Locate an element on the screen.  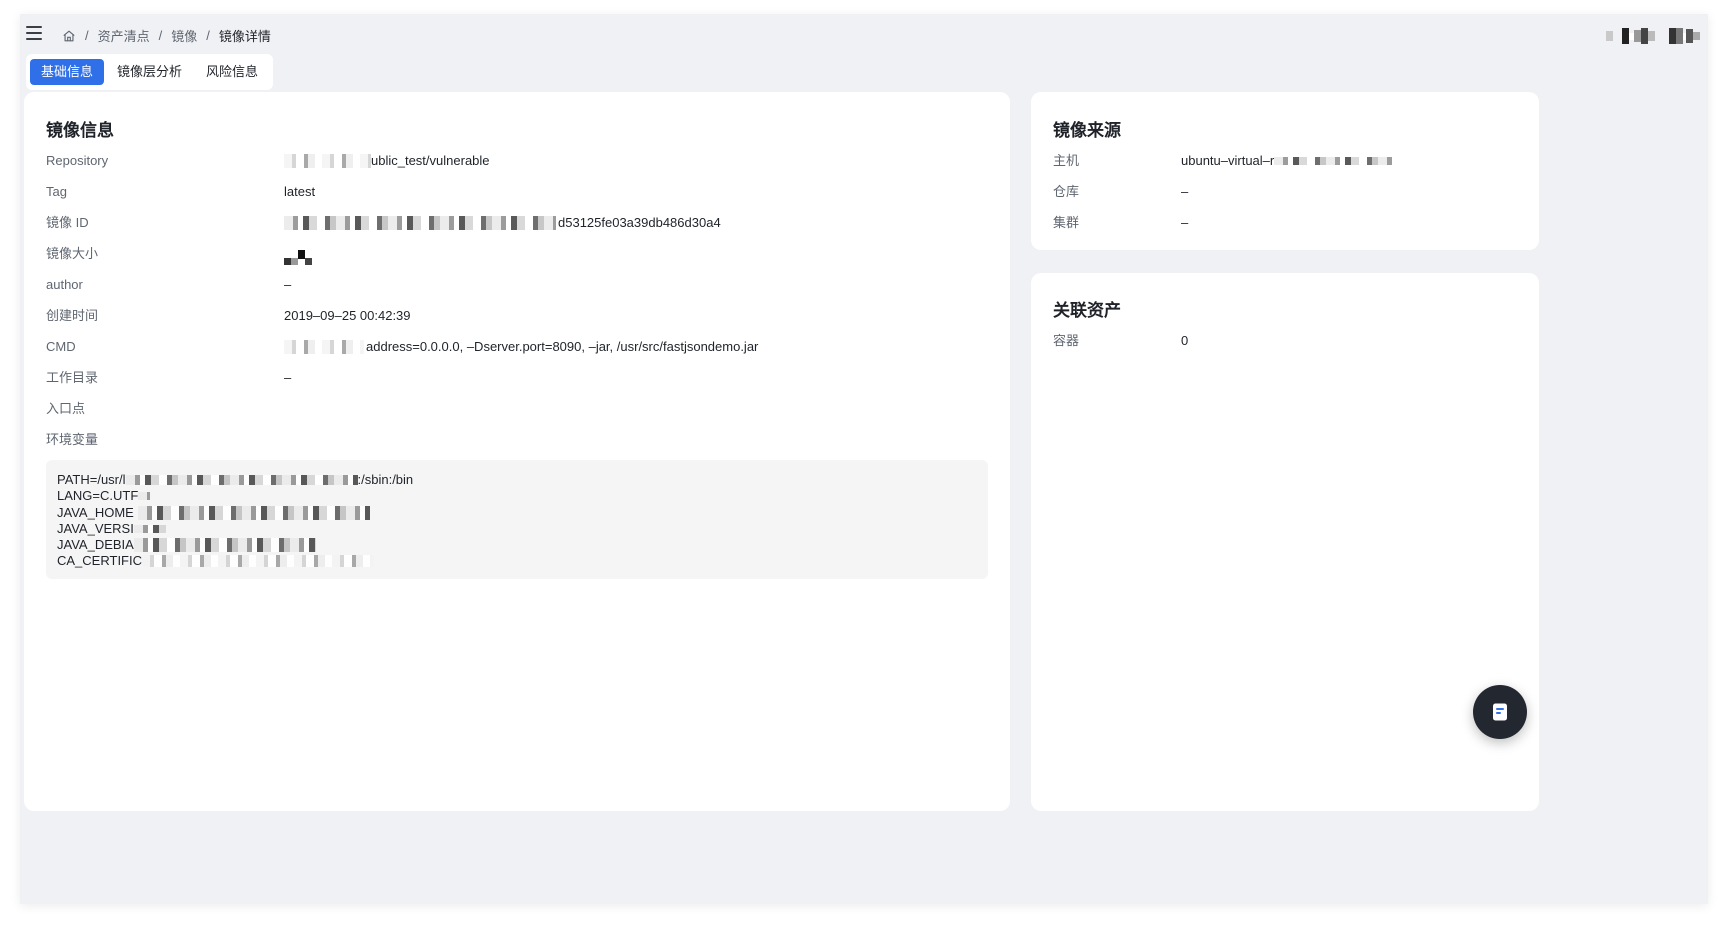
env-line-prefix: JAVA_DEBIA is located at coordinates (95, 544).